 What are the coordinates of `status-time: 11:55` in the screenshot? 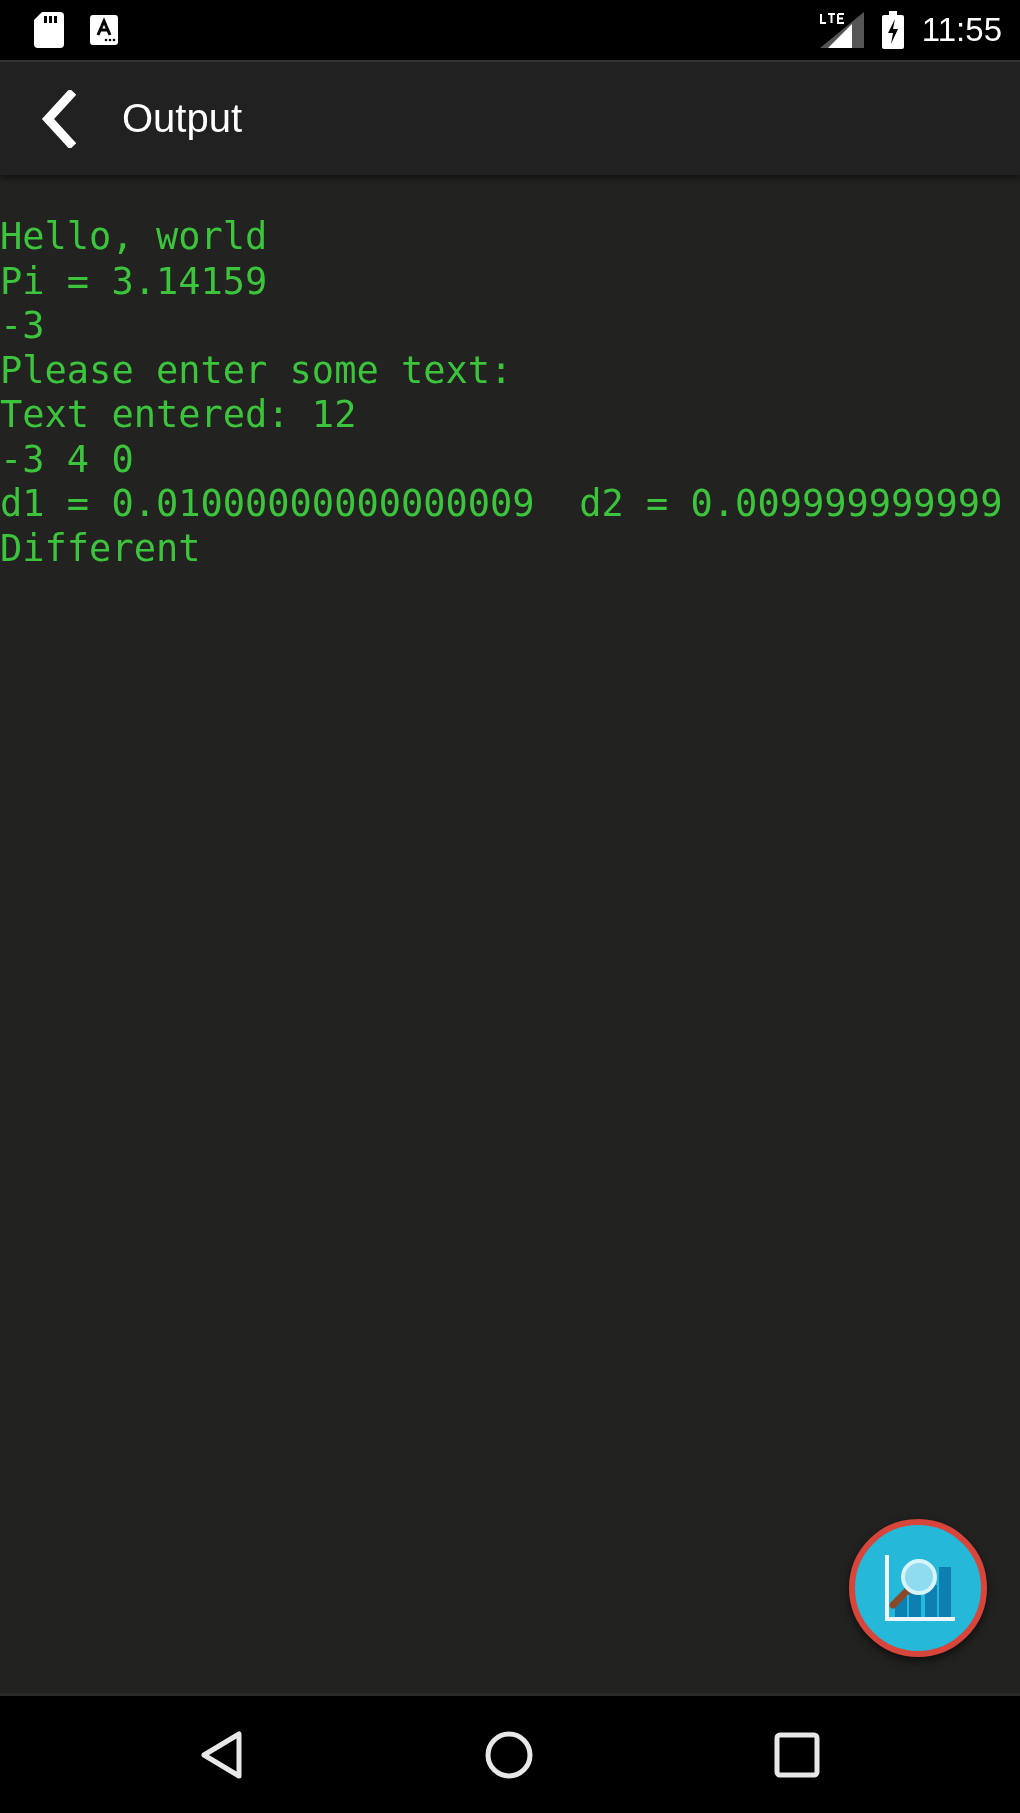 It's located at (961, 30).